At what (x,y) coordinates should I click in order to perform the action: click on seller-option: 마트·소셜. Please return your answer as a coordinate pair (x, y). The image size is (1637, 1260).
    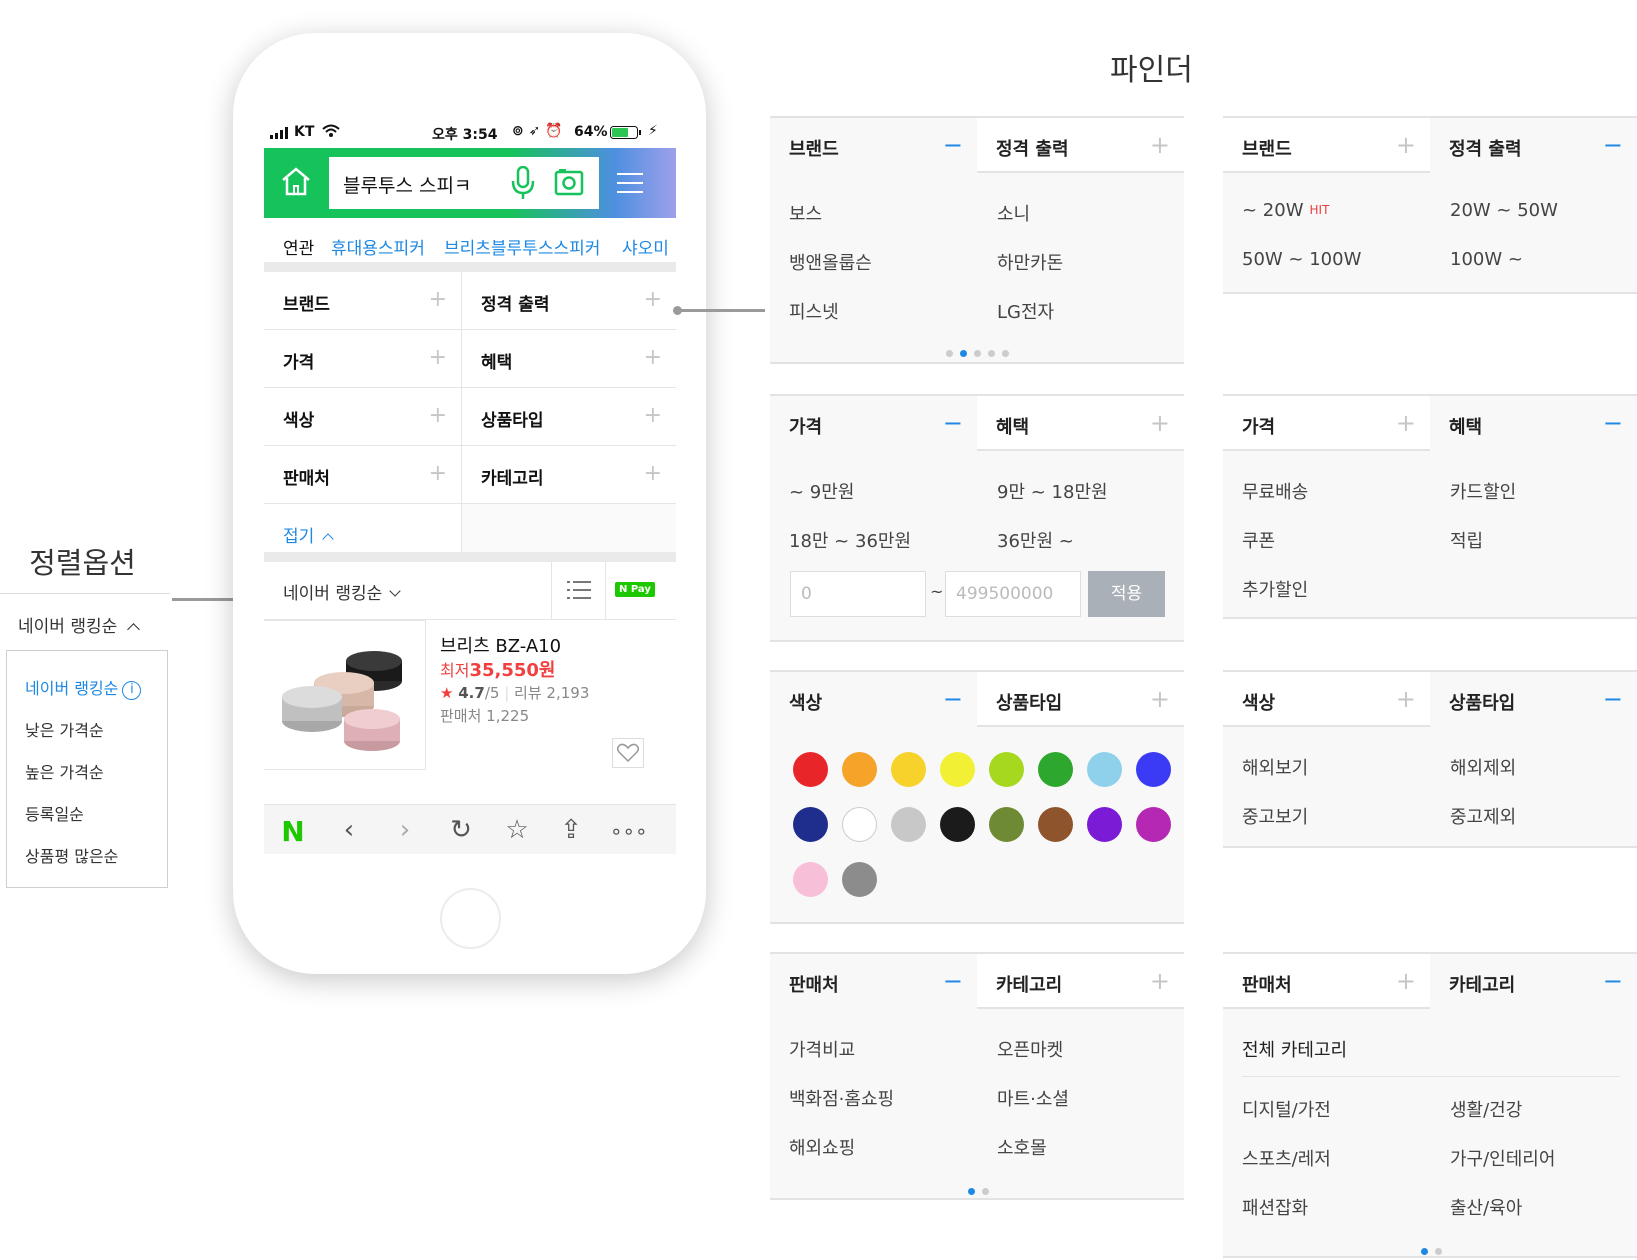
    Looking at the image, I should click on (1033, 1098).